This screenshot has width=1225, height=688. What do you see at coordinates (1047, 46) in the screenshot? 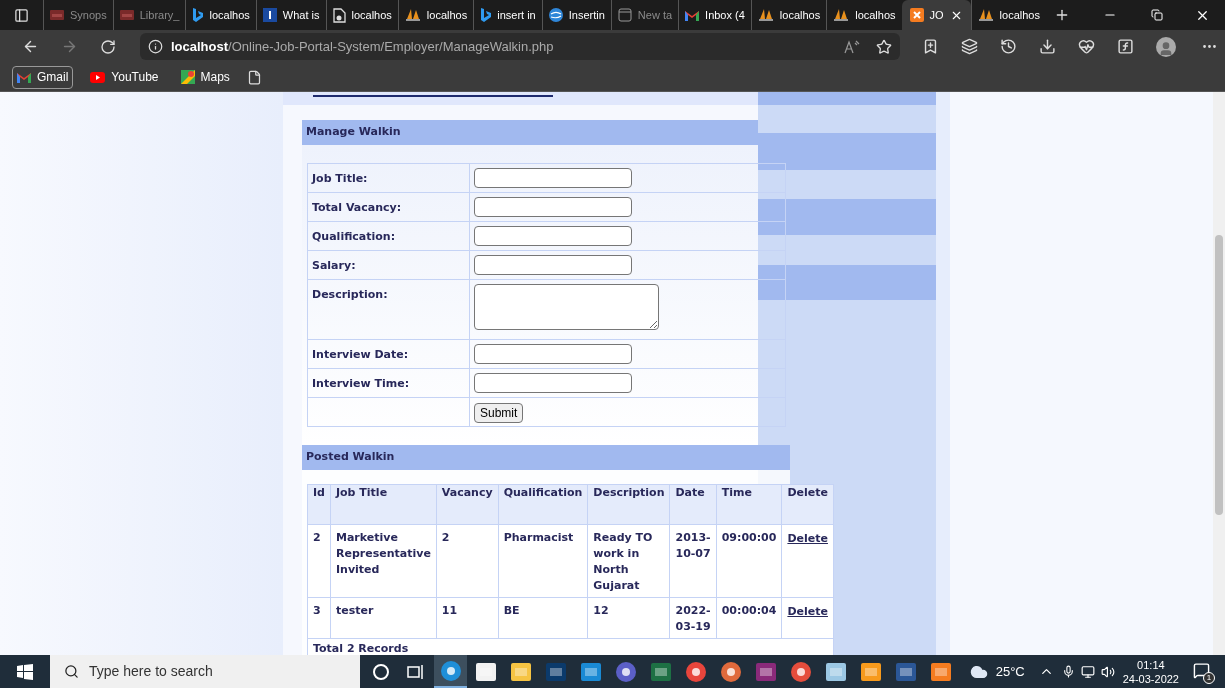
I see `download-icon` at bounding box center [1047, 46].